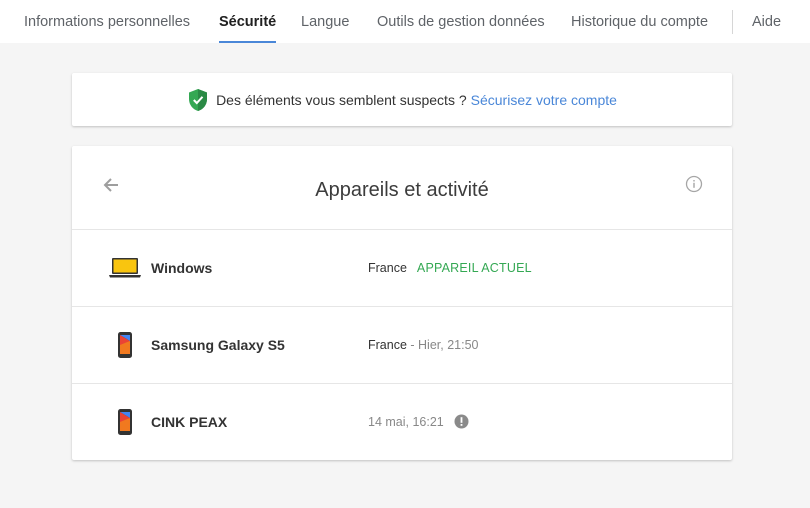 The image size is (810, 508). I want to click on device-meta: France - Hier, 21:50, so click(423, 345).